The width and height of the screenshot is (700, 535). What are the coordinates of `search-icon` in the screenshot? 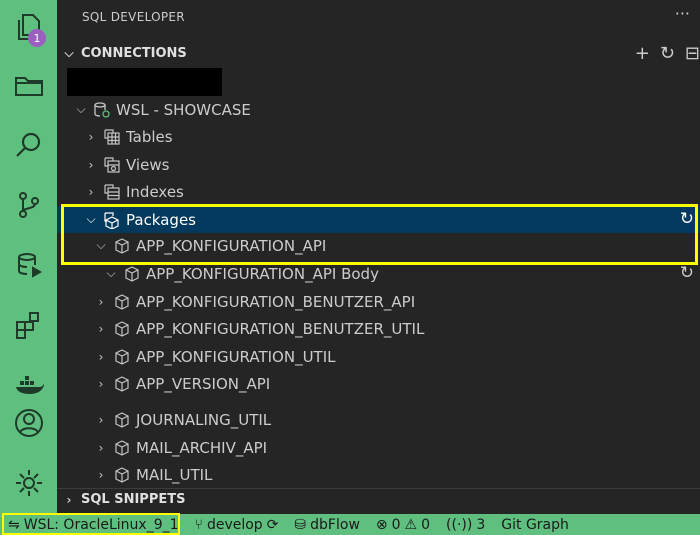 It's located at (28, 145).